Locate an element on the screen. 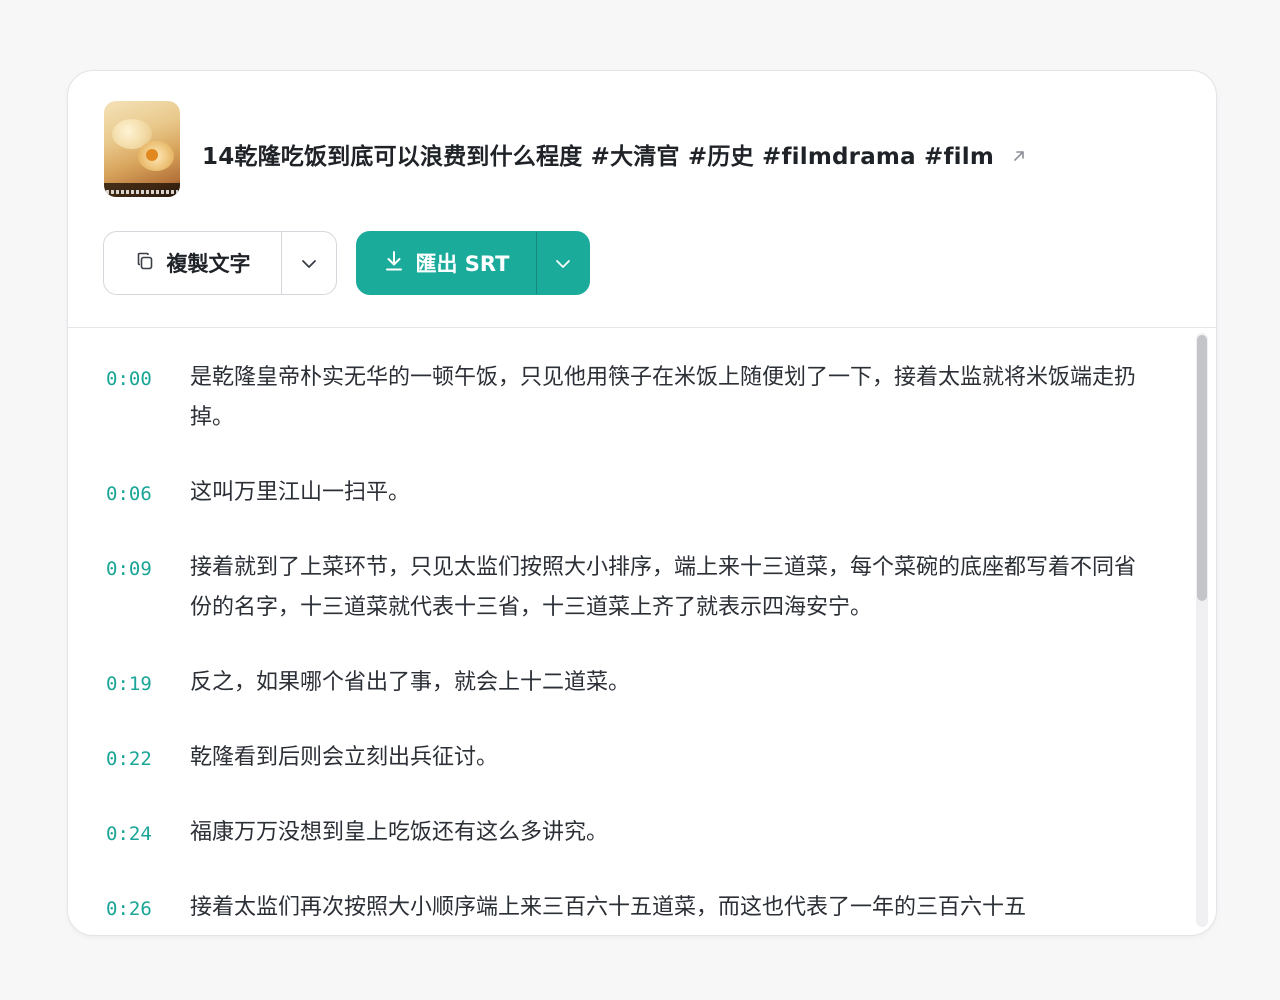 This screenshot has height=1000, width=1280. export-srt-button: 匯出 SRT is located at coordinates (447, 263).